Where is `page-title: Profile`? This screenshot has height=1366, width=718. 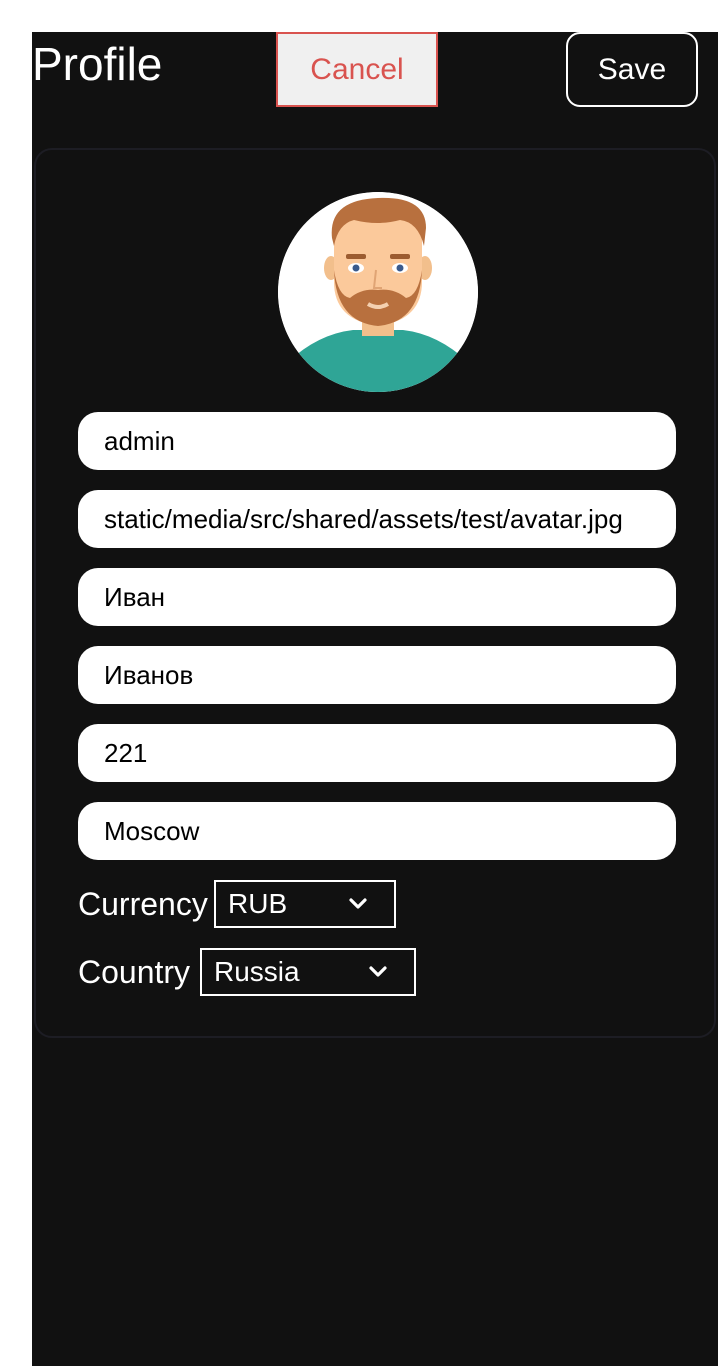 page-title: Profile is located at coordinates (97, 64).